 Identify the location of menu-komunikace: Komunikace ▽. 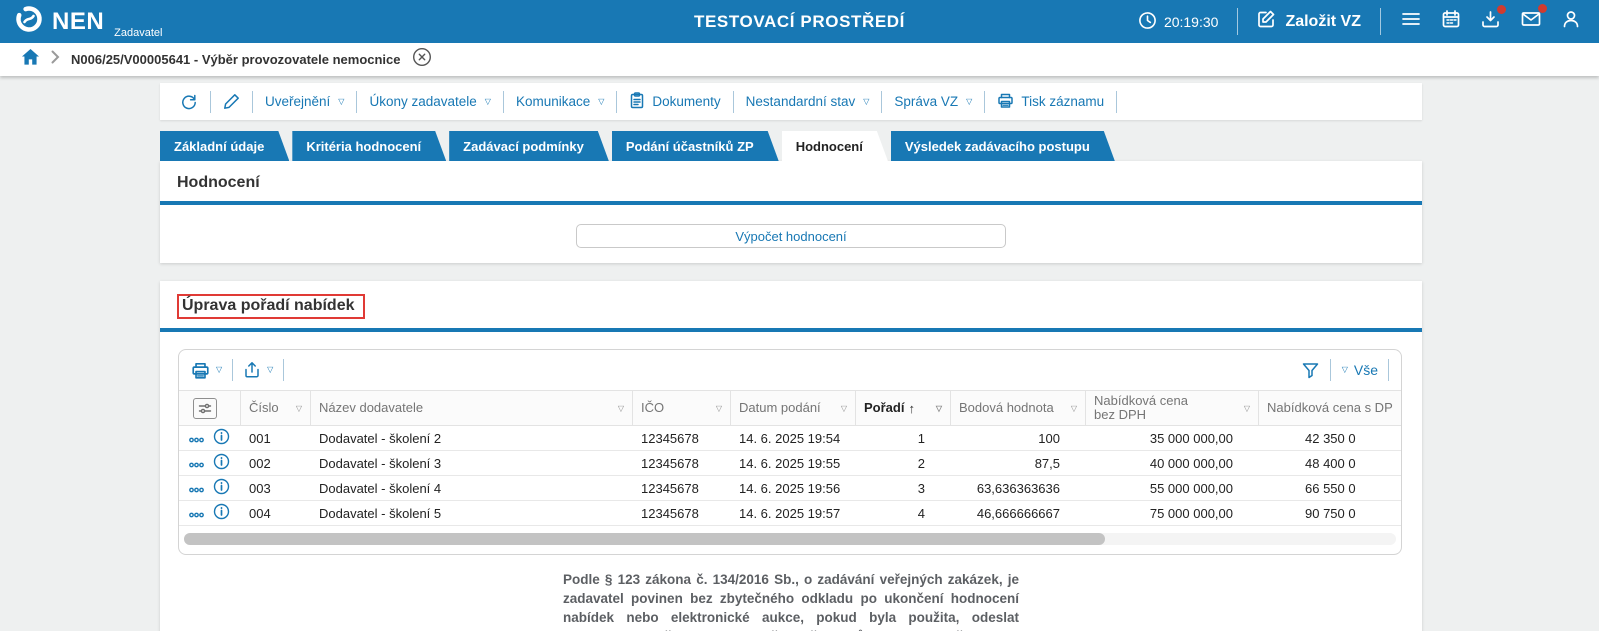
(560, 101).